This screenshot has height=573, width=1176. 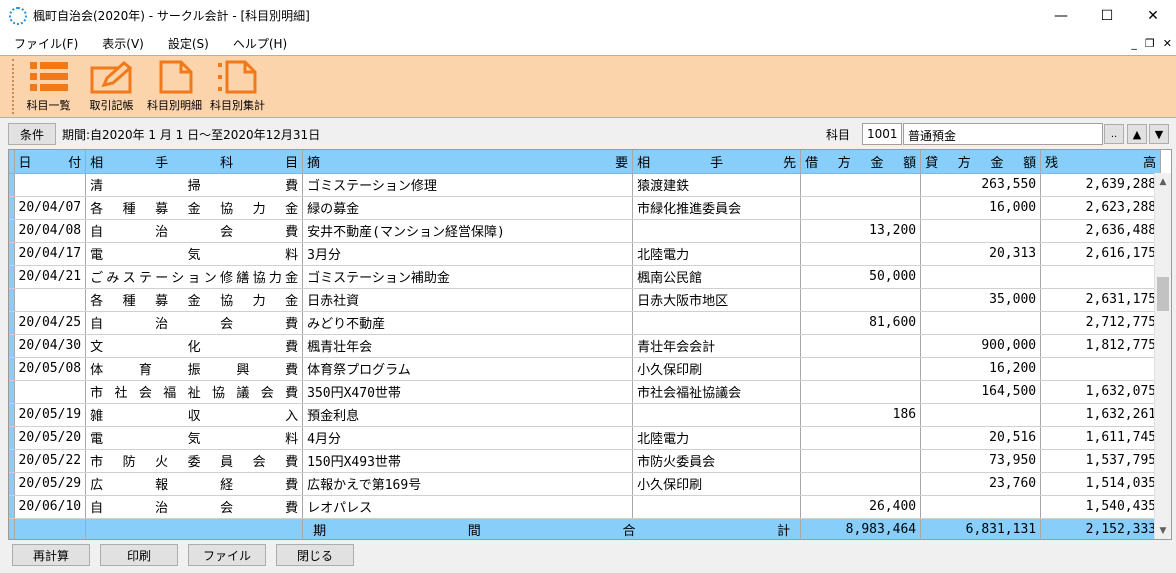 What do you see at coordinates (981, 162) in the screenshot?
I see `header-credit: 貸方金額` at bounding box center [981, 162].